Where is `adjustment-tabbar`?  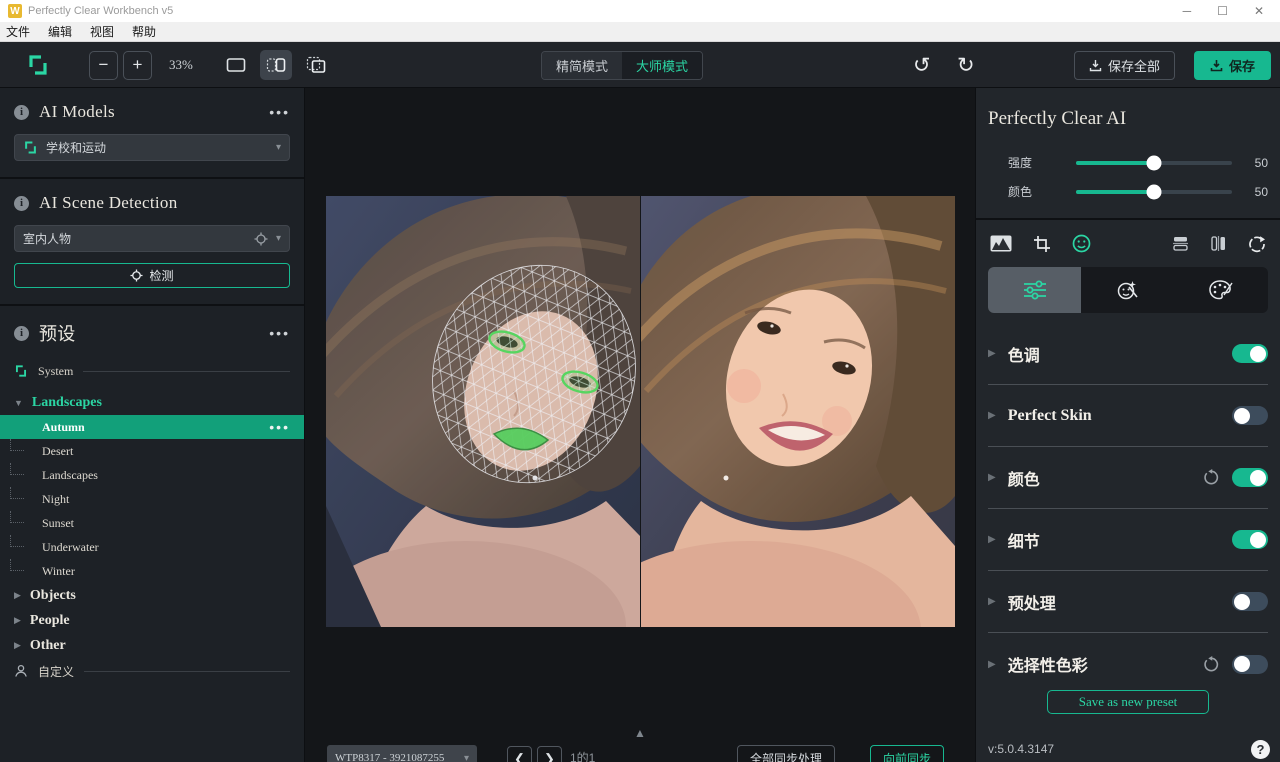 adjustment-tabbar is located at coordinates (1128, 290).